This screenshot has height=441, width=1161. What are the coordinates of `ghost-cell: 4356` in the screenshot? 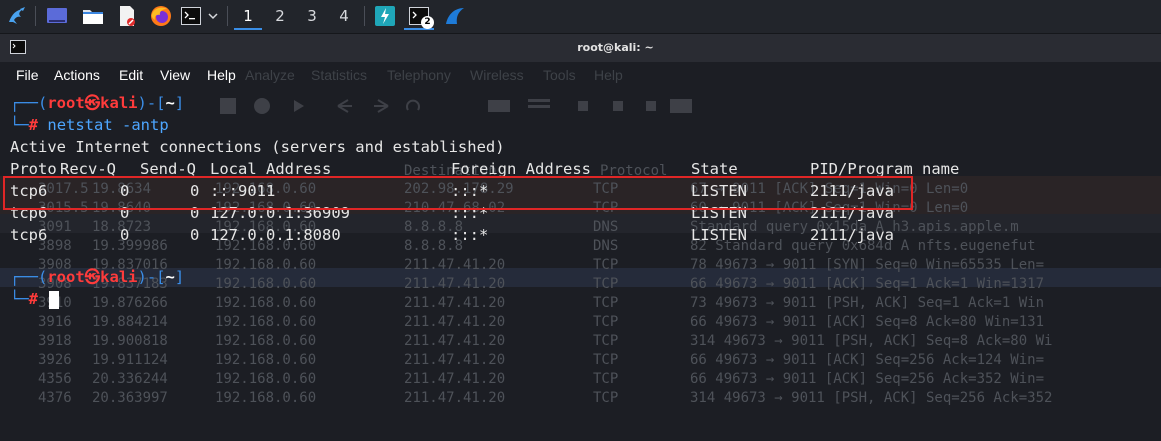 It's located at (55, 379).